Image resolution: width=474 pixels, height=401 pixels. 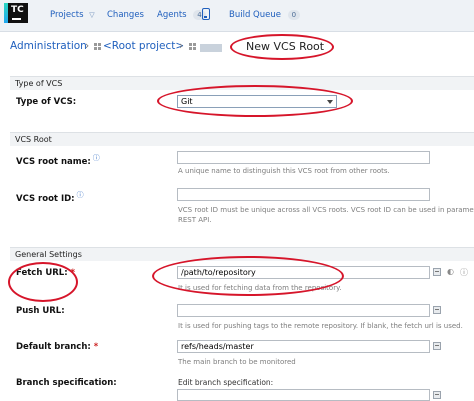 What do you see at coordinates (237, 362) in the screenshot?
I see `default-branch-hint: The main branch to be monitored` at bounding box center [237, 362].